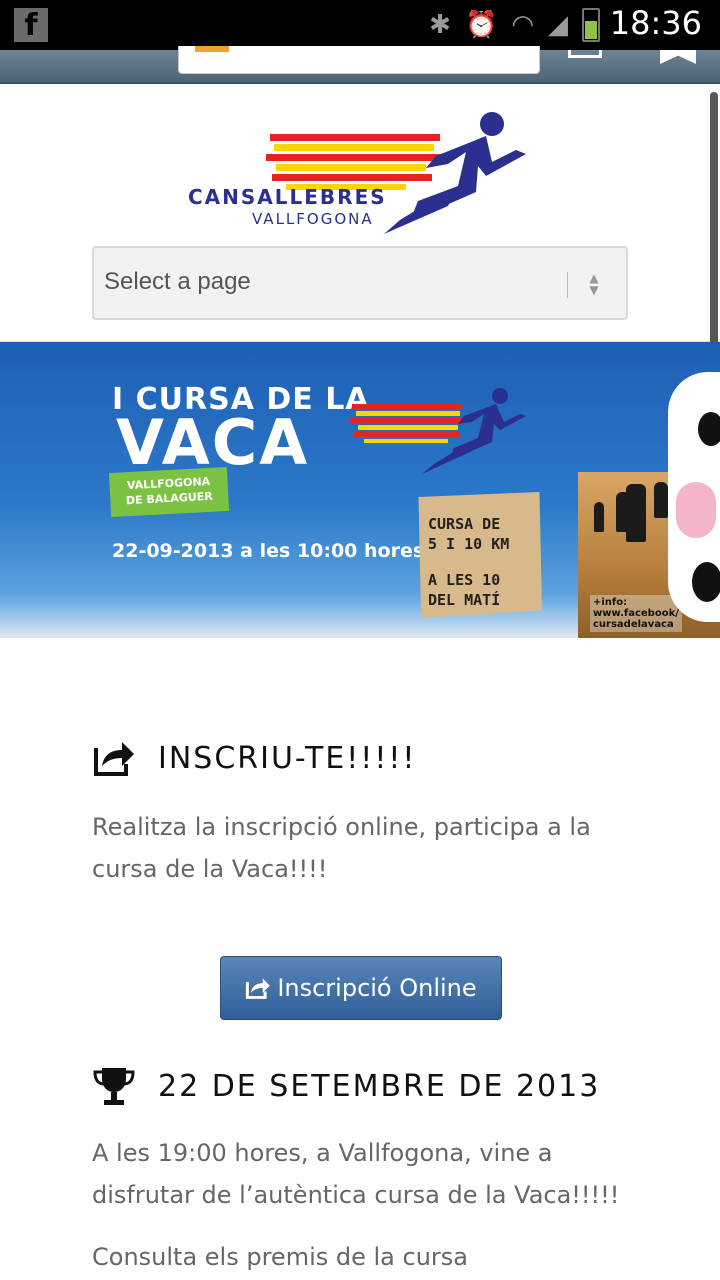  Describe the element at coordinates (594, 284) in the screenshot. I see `select-arrows-icon: ▲ ▼` at that location.